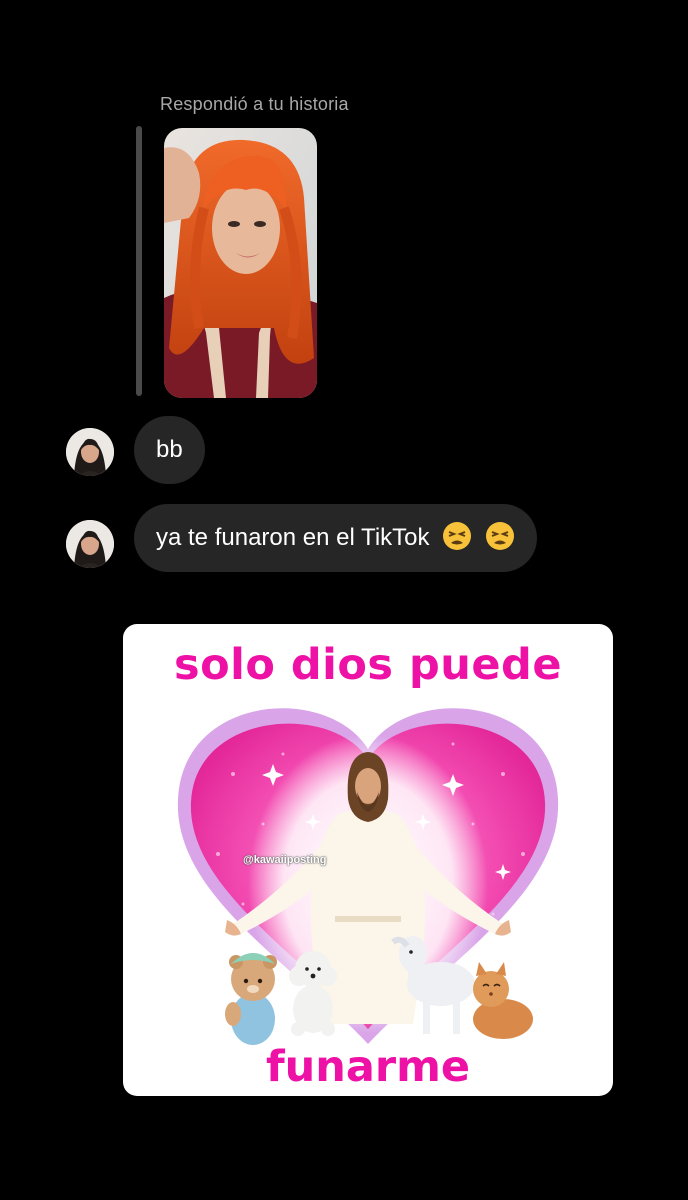 This screenshot has width=688, height=1200. What do you see at coordinates (344, 450) in the screenshot?
I see `message-row: bb` at bounding box center [344, 450].